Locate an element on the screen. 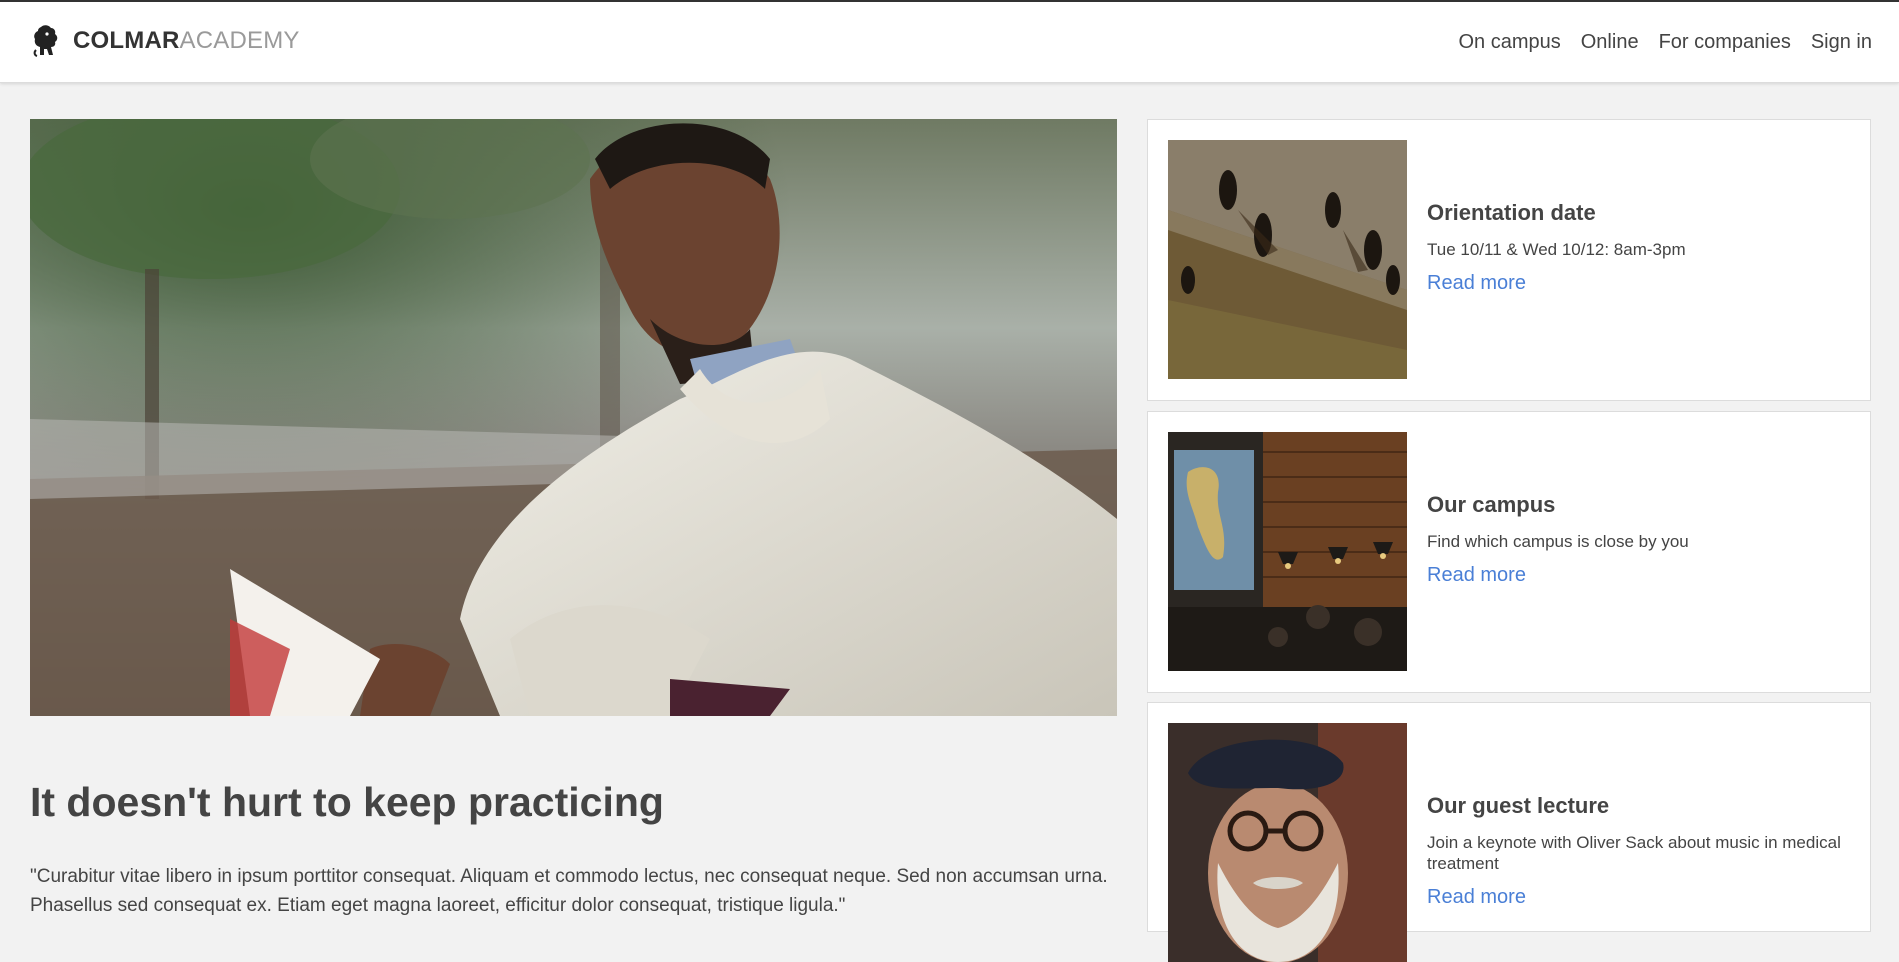 The height and width of the screenshot is (962, 1899). main-nav: On campus Online For companies Sign in is located at coordinates (1665, 42).